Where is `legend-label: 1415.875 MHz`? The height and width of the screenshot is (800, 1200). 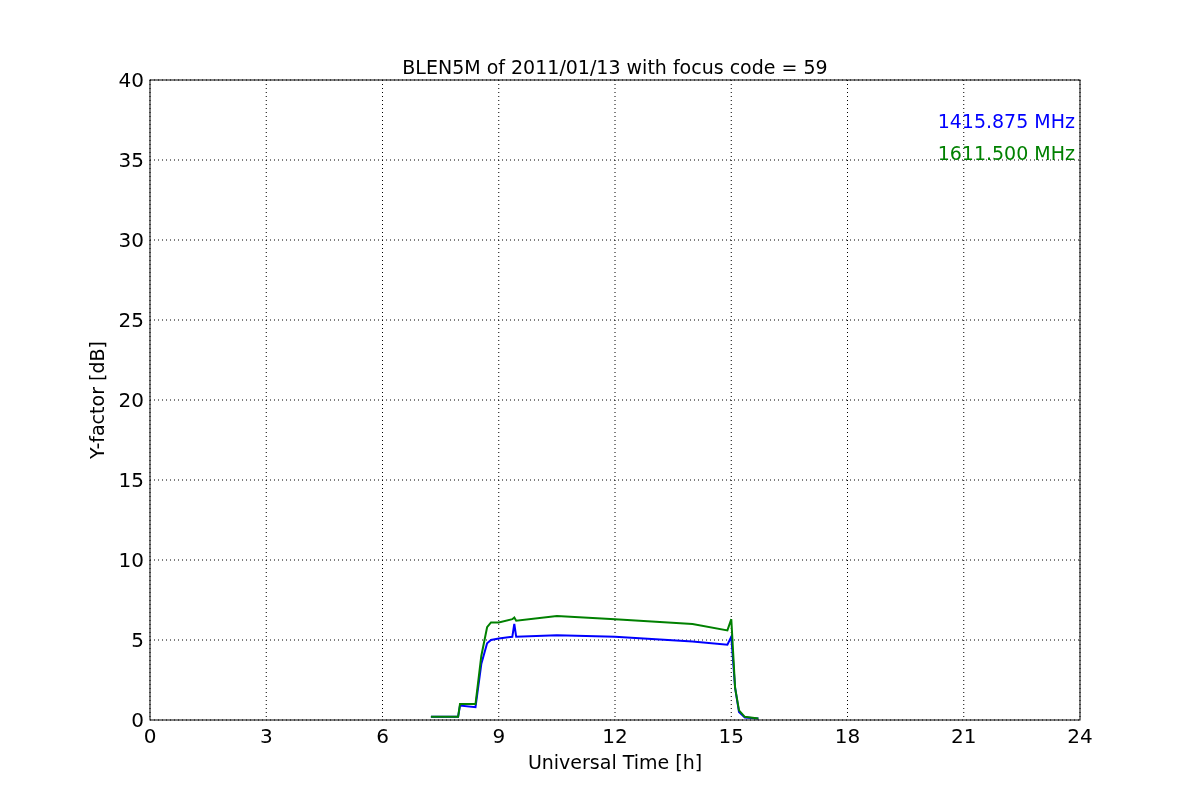
legend-label: 1415.875 MHz is located at coordinates (1006, 121).